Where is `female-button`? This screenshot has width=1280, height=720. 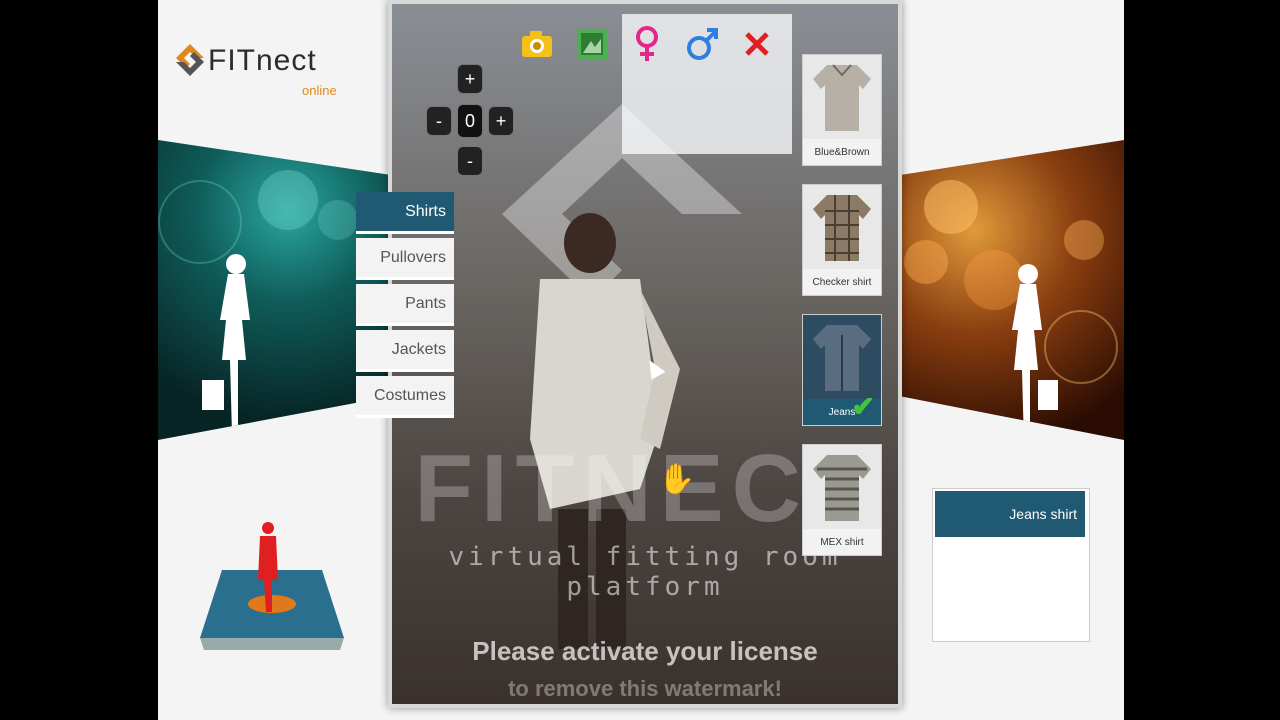
female-button is located at coordinates (647, 44).